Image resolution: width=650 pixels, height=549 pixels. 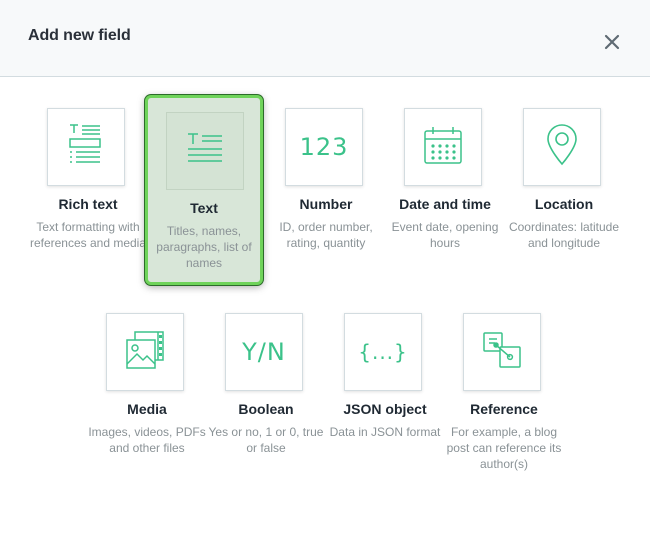 What do you see at coordinates (147, 440) in the screenshot?
I see `field-type-description: Images, videos, PDFs and other files` at bounding box center [147, 440].